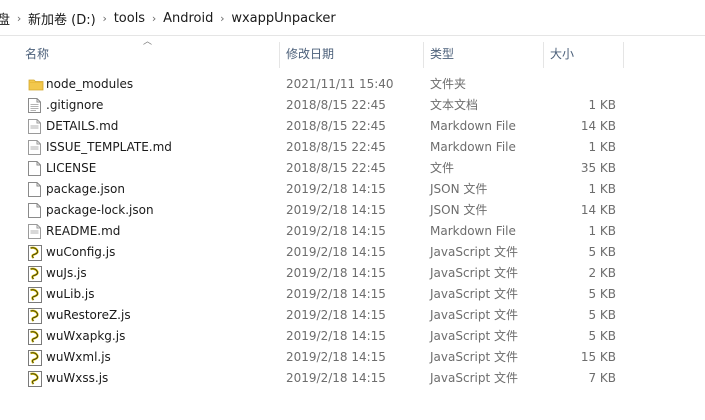  I want to click on file-name: wuRestoreZ.js, so click(88, 315).